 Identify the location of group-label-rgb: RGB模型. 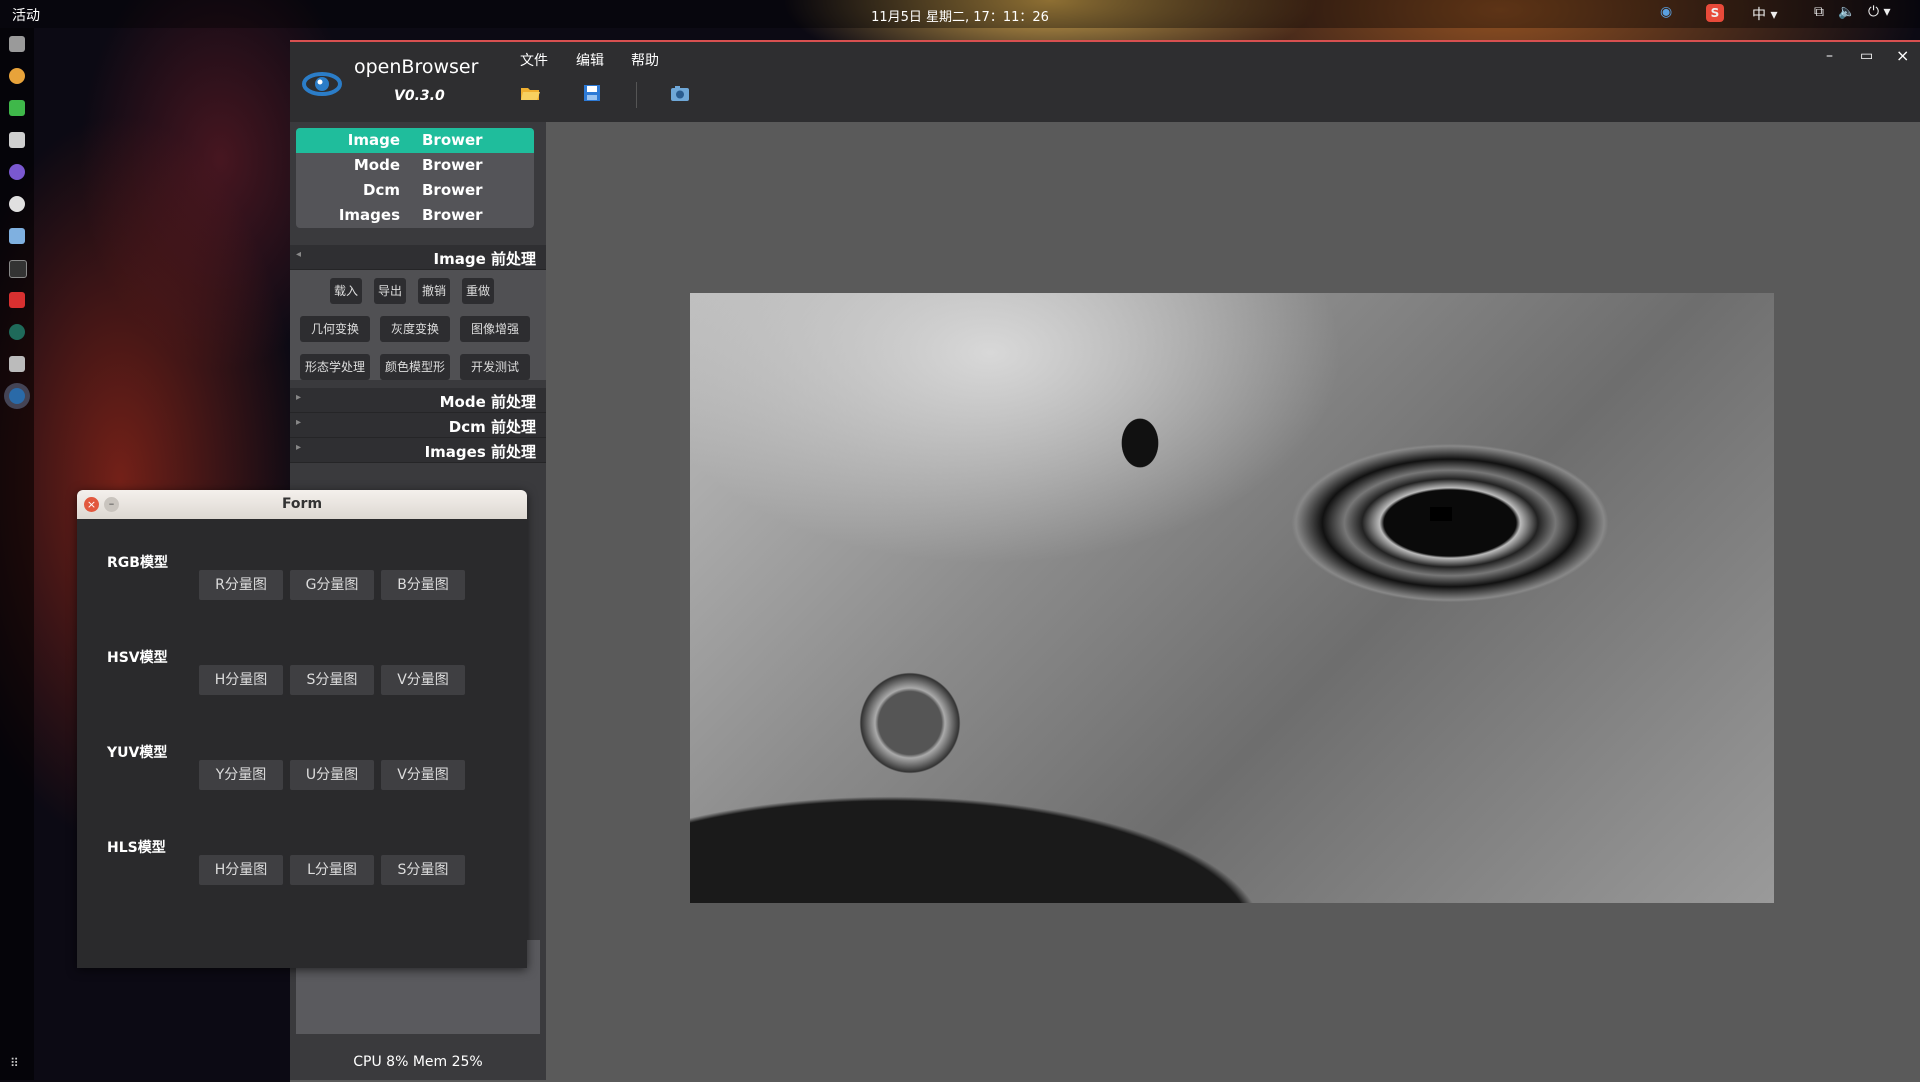
(137, 563).